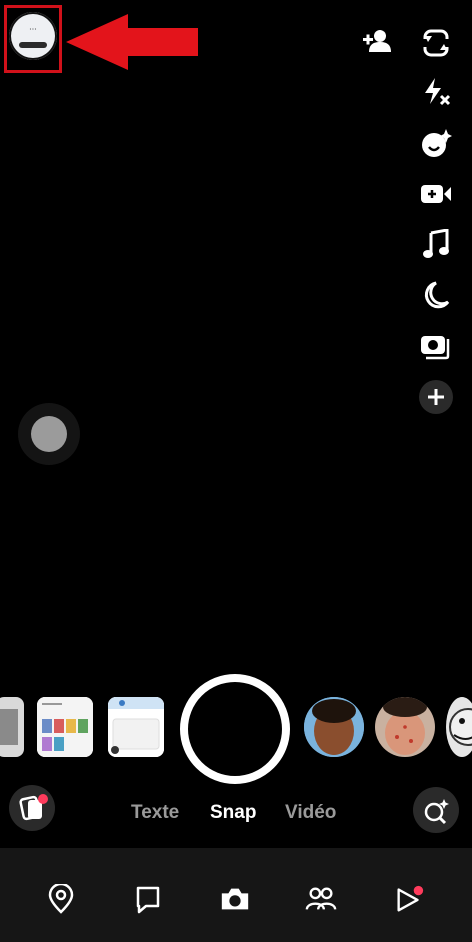 This screenshot has height=942, width=472. I want to click on shutter-button, so click(235, 729).